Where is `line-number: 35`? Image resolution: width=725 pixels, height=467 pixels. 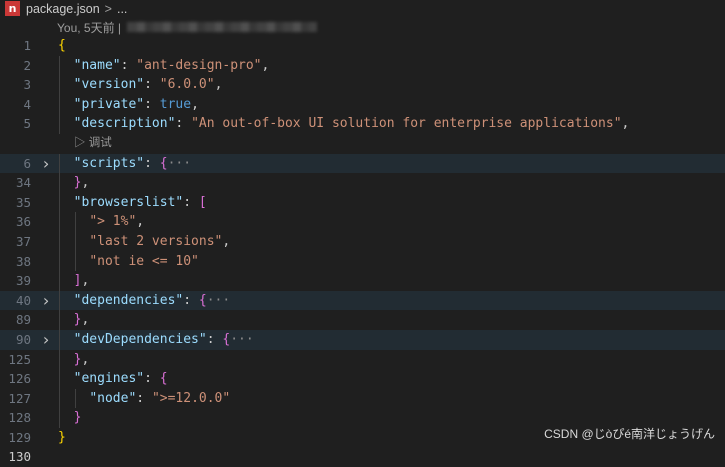
line-number: 35 is located at coordinates (23, 202).